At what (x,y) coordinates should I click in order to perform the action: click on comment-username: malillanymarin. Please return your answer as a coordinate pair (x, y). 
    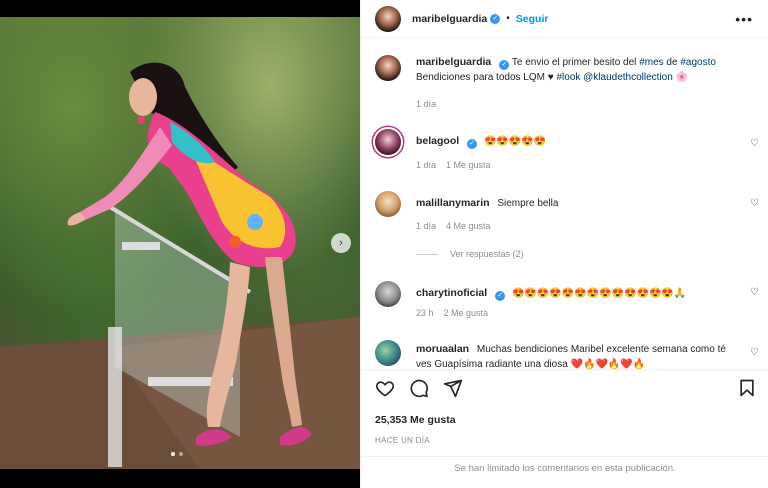
    Looking at the image, I should click on (453, 203).